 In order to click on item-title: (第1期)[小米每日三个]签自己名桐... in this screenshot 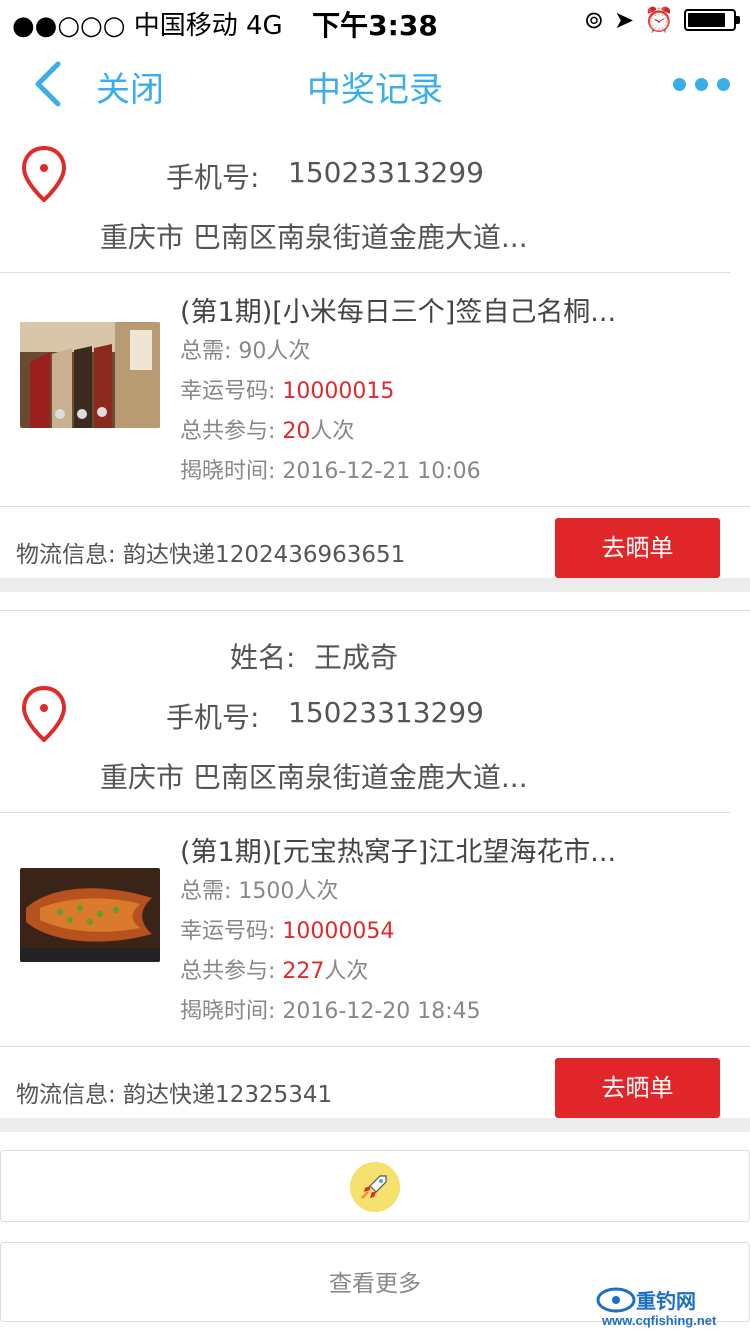, I will do `click(398, 309)`.